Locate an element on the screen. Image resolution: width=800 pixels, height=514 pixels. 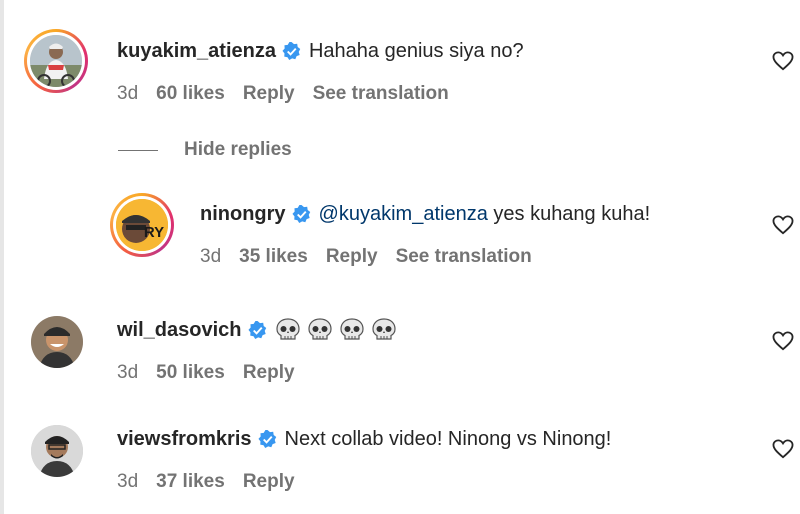
skull-emoji-group is located at coordinates (336, 330).